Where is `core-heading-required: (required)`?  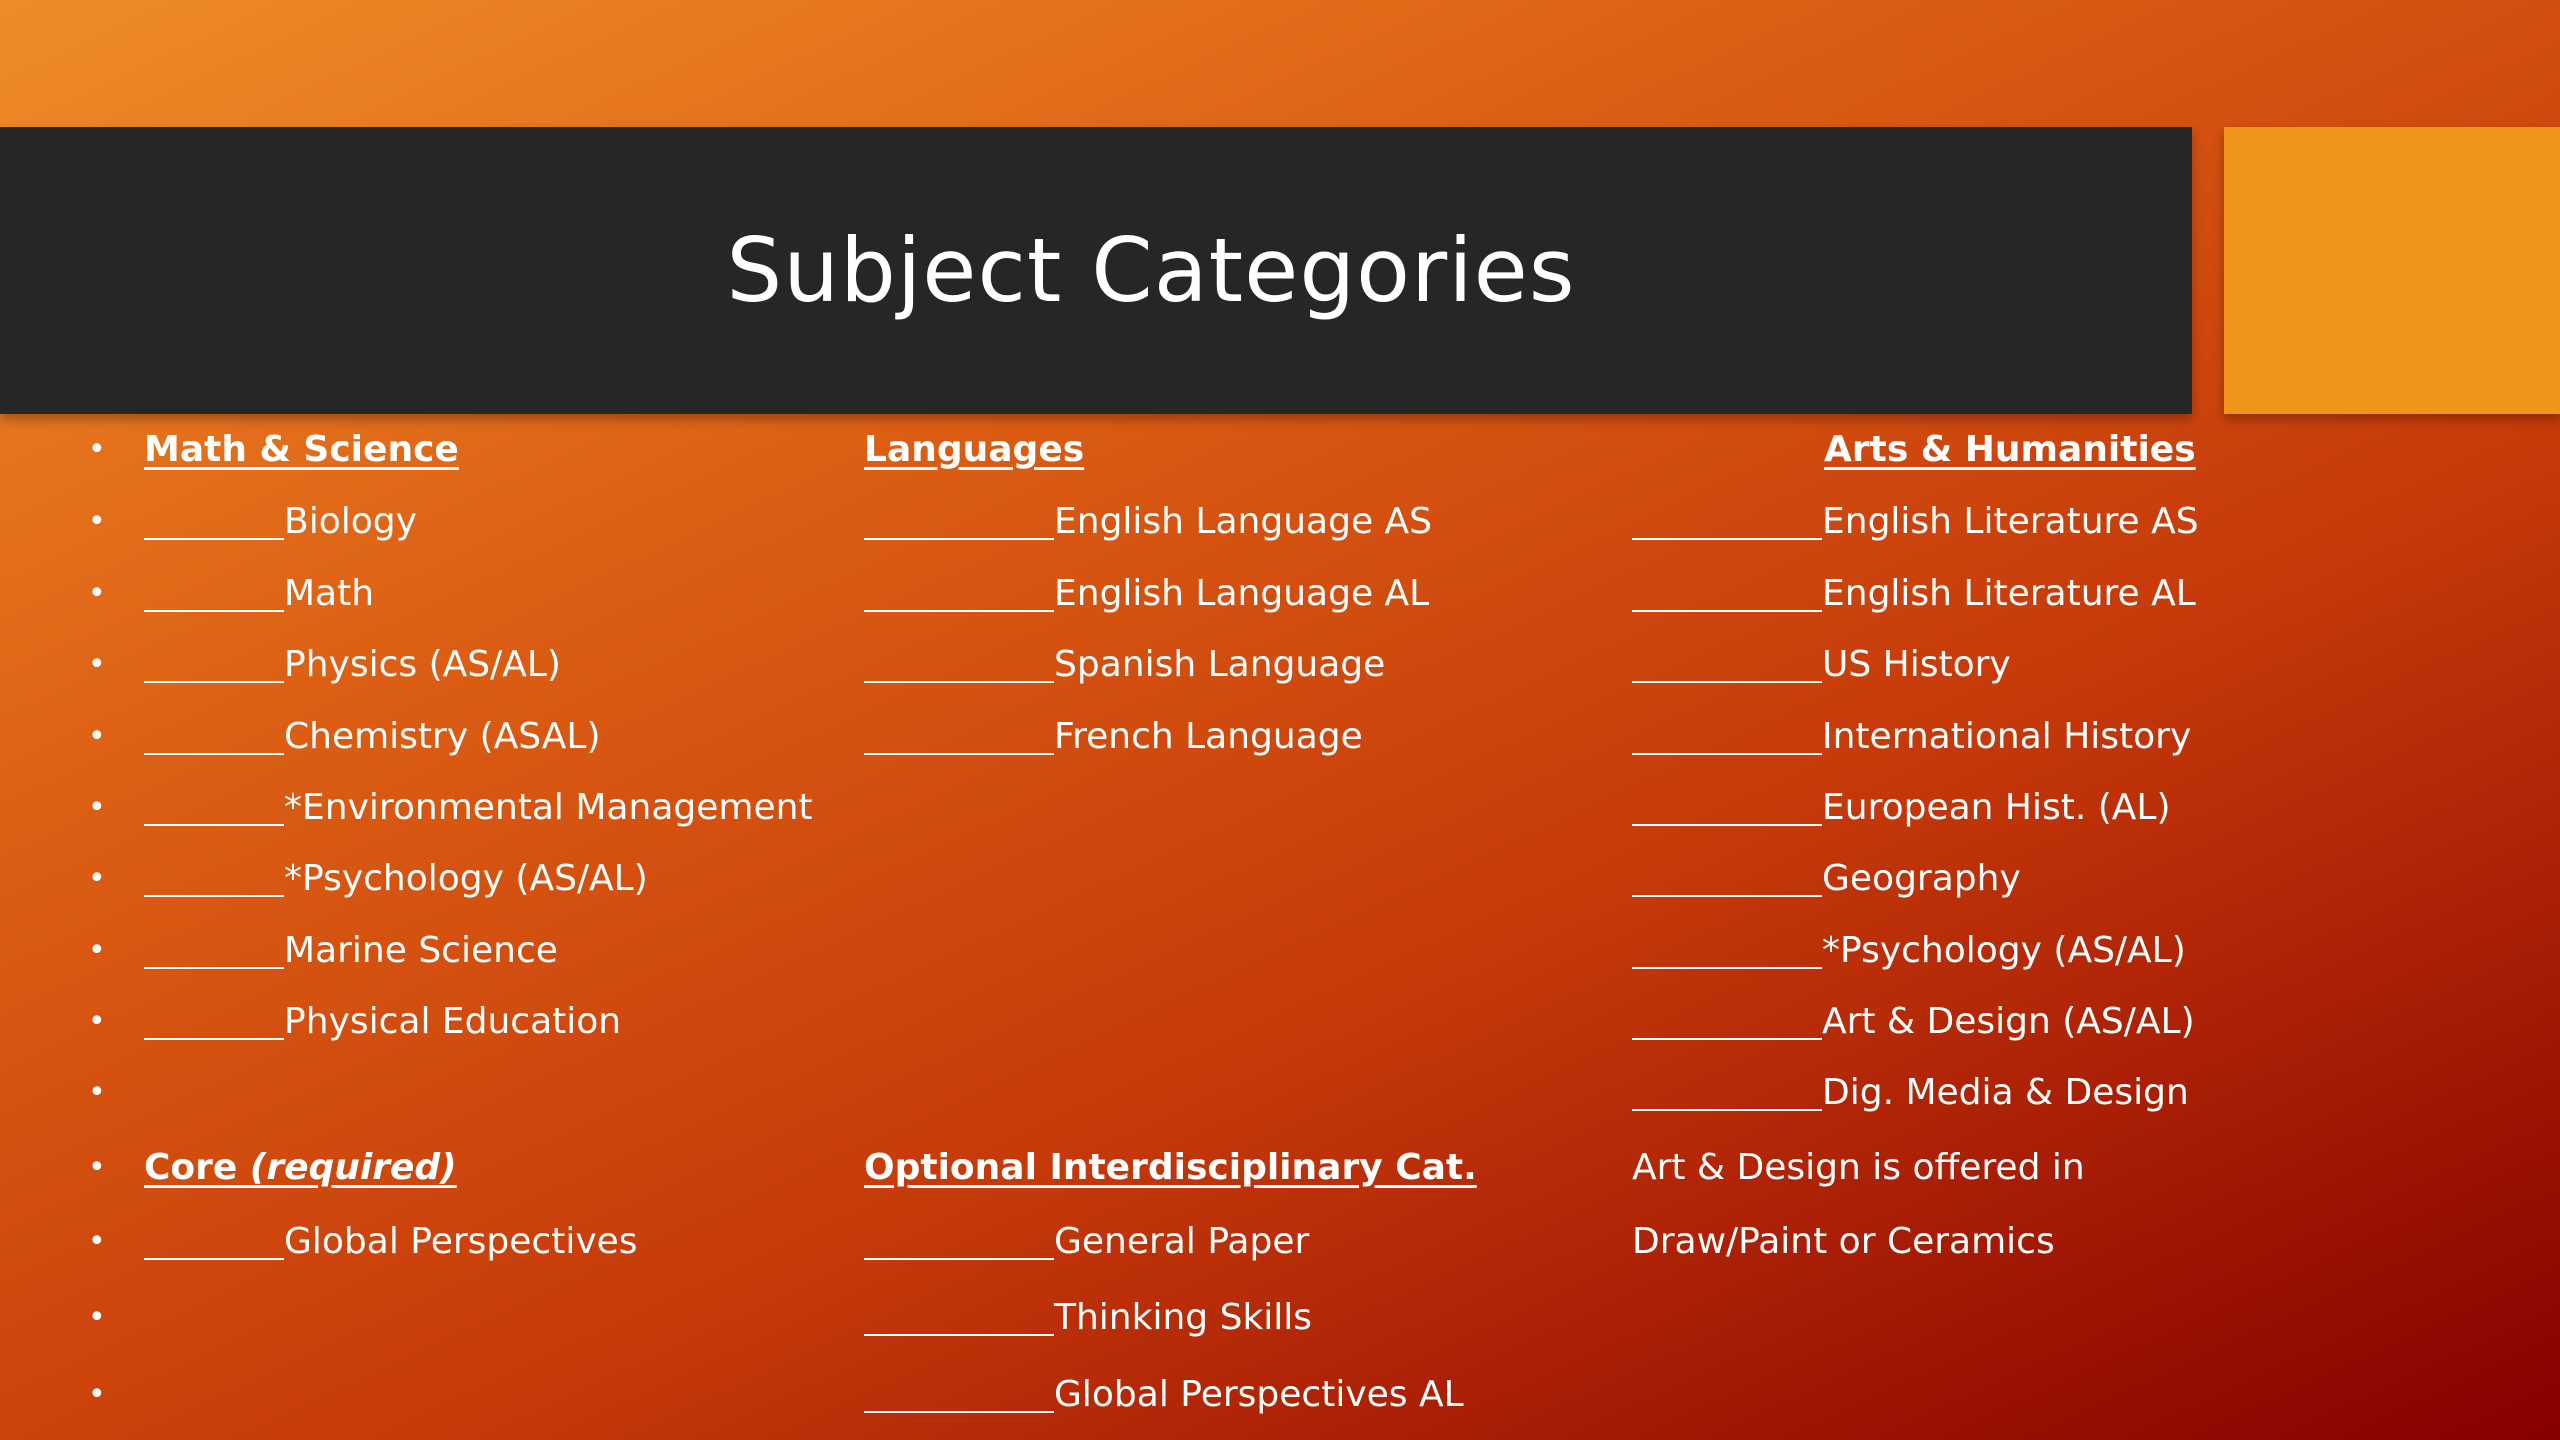 core-heading-required: (required) is located at coordinates (353, 1167).